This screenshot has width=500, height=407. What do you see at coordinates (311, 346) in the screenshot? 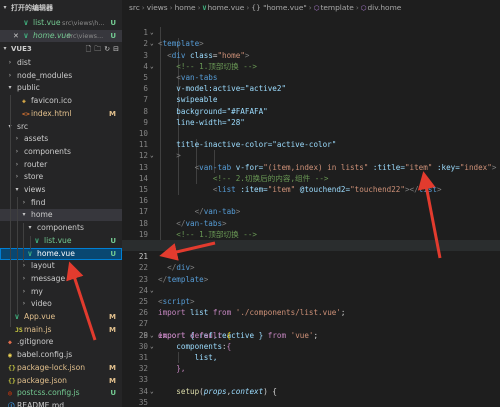
I see `code-line: 30 ⌄ components:{` at bounding box center [311, 346].